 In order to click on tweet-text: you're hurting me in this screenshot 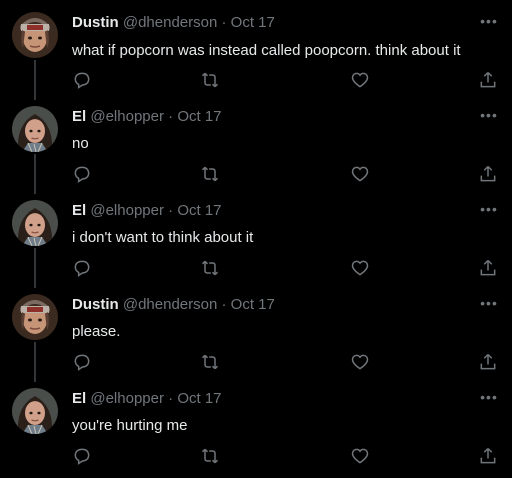, I will do `click(130, 425)`.